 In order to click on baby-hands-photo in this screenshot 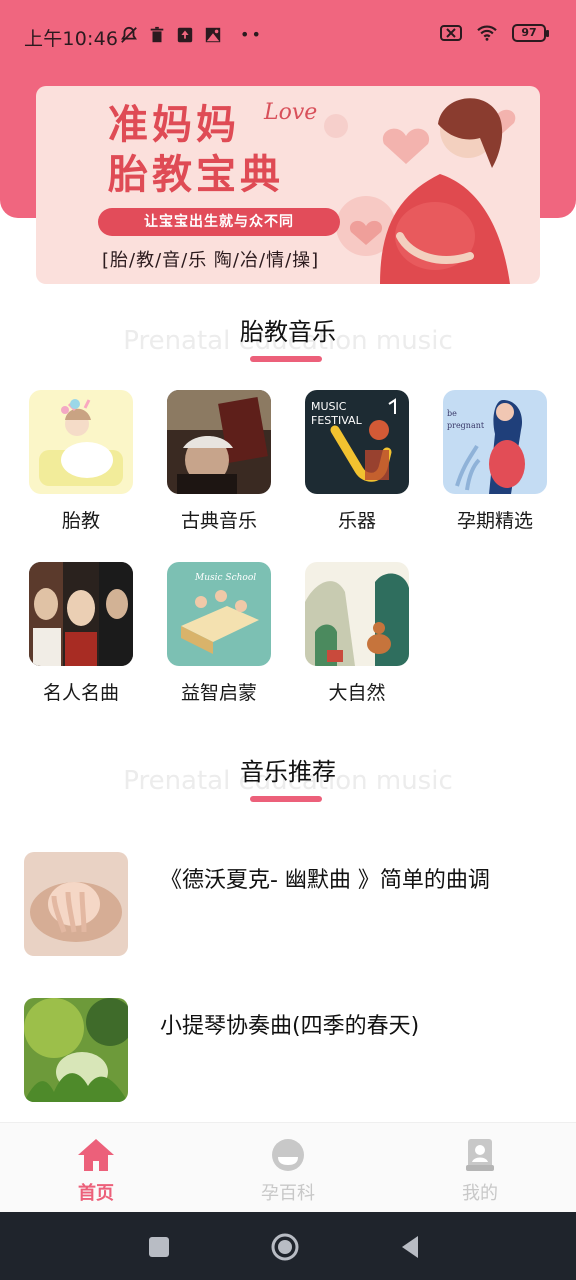, I will do `click(76, 904)`.